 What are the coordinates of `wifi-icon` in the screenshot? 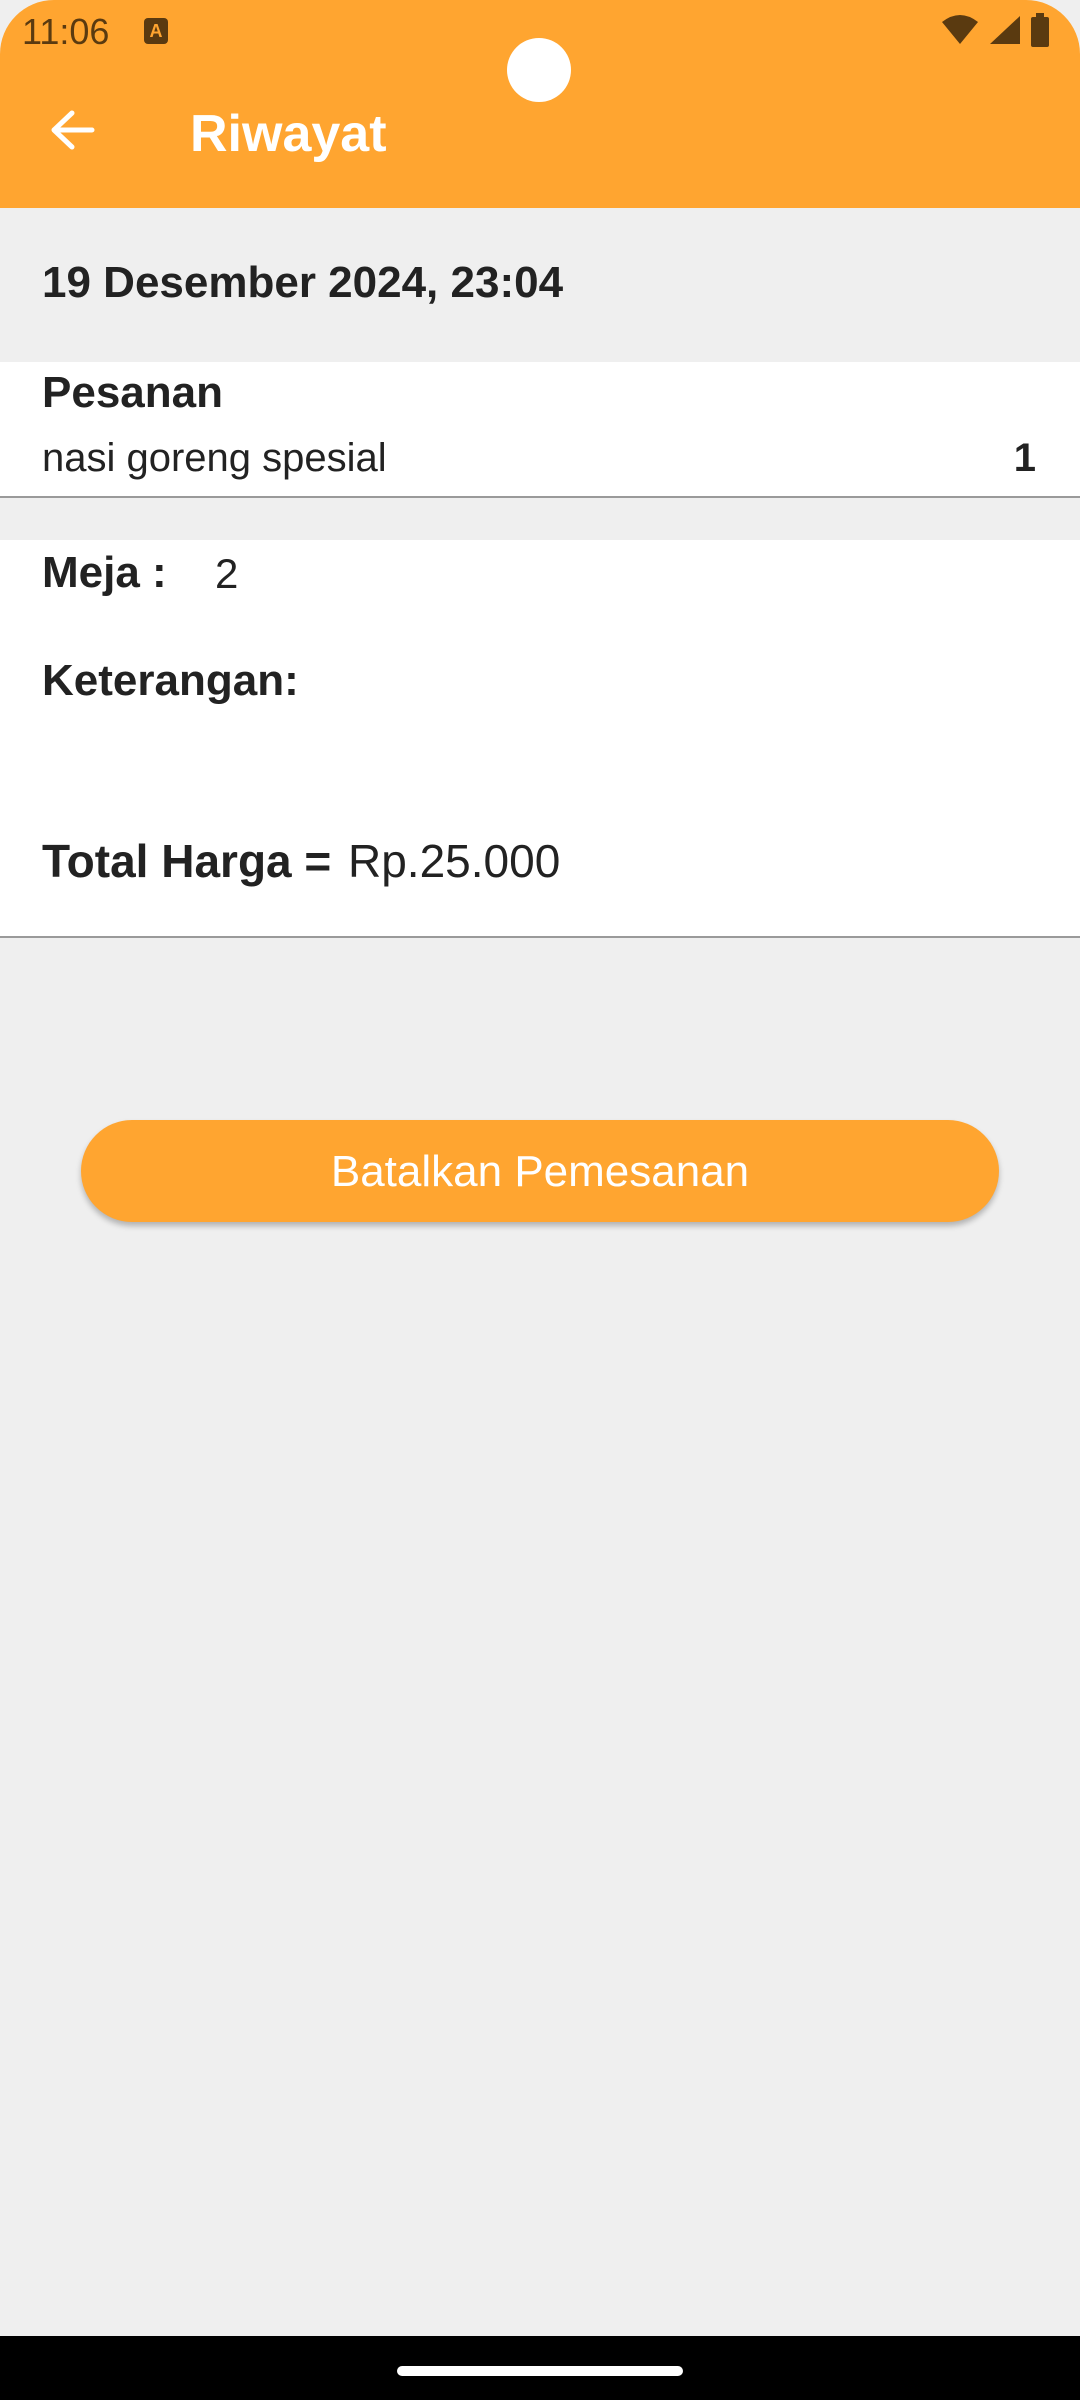 It's located at (960, 32).